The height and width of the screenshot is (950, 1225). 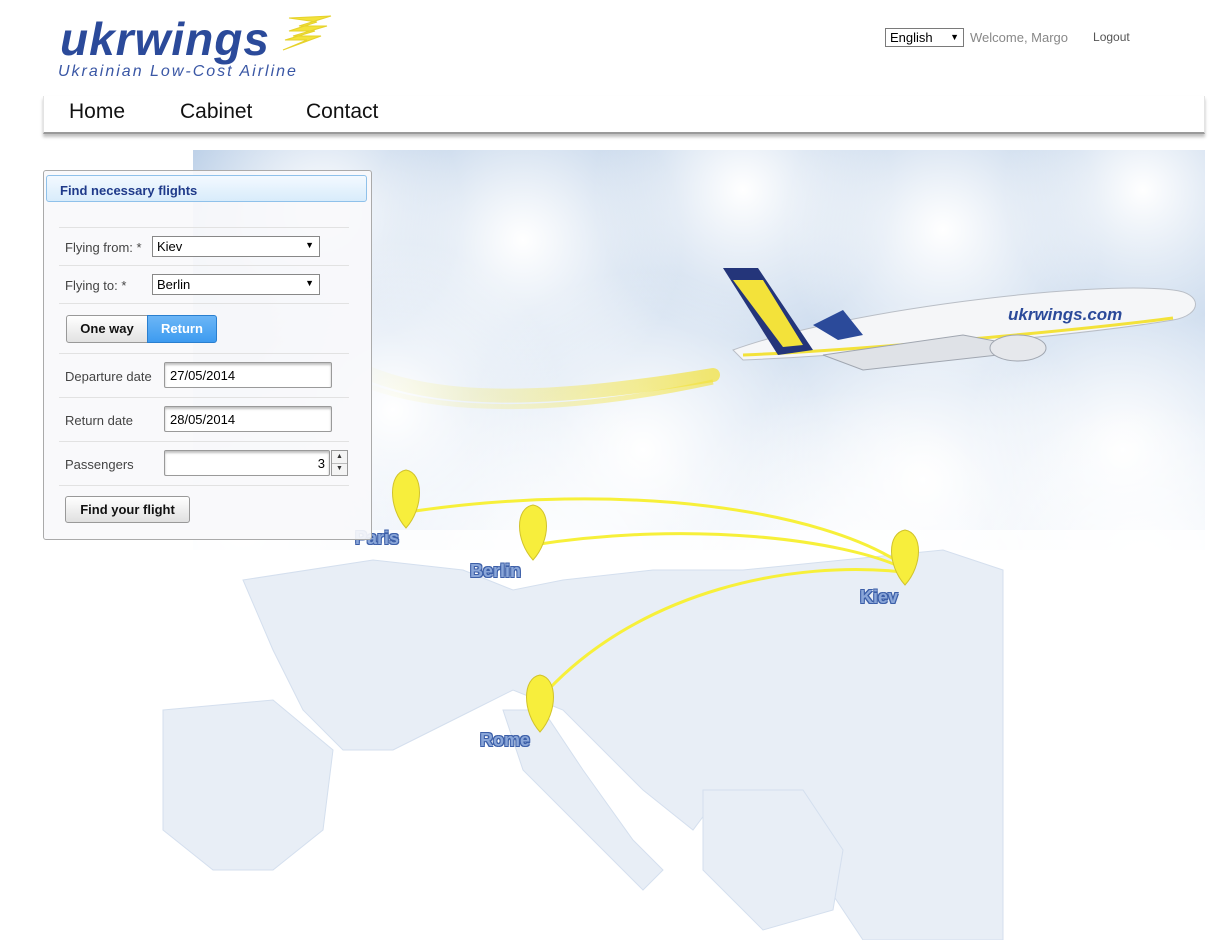 I want to click on one-way-button: One way, so click(x=107, y=329).